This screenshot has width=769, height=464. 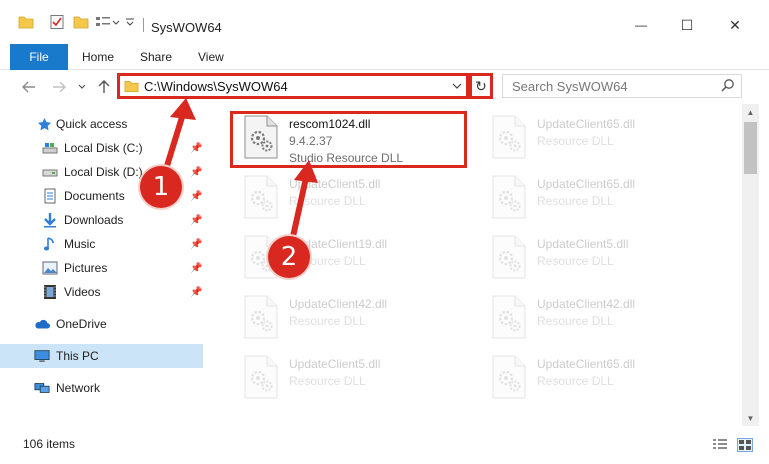 What do you see at coordinates (186, 27) in the screenshot?
I see `window-title: SysWOW64` at bounding box center [186, 27].